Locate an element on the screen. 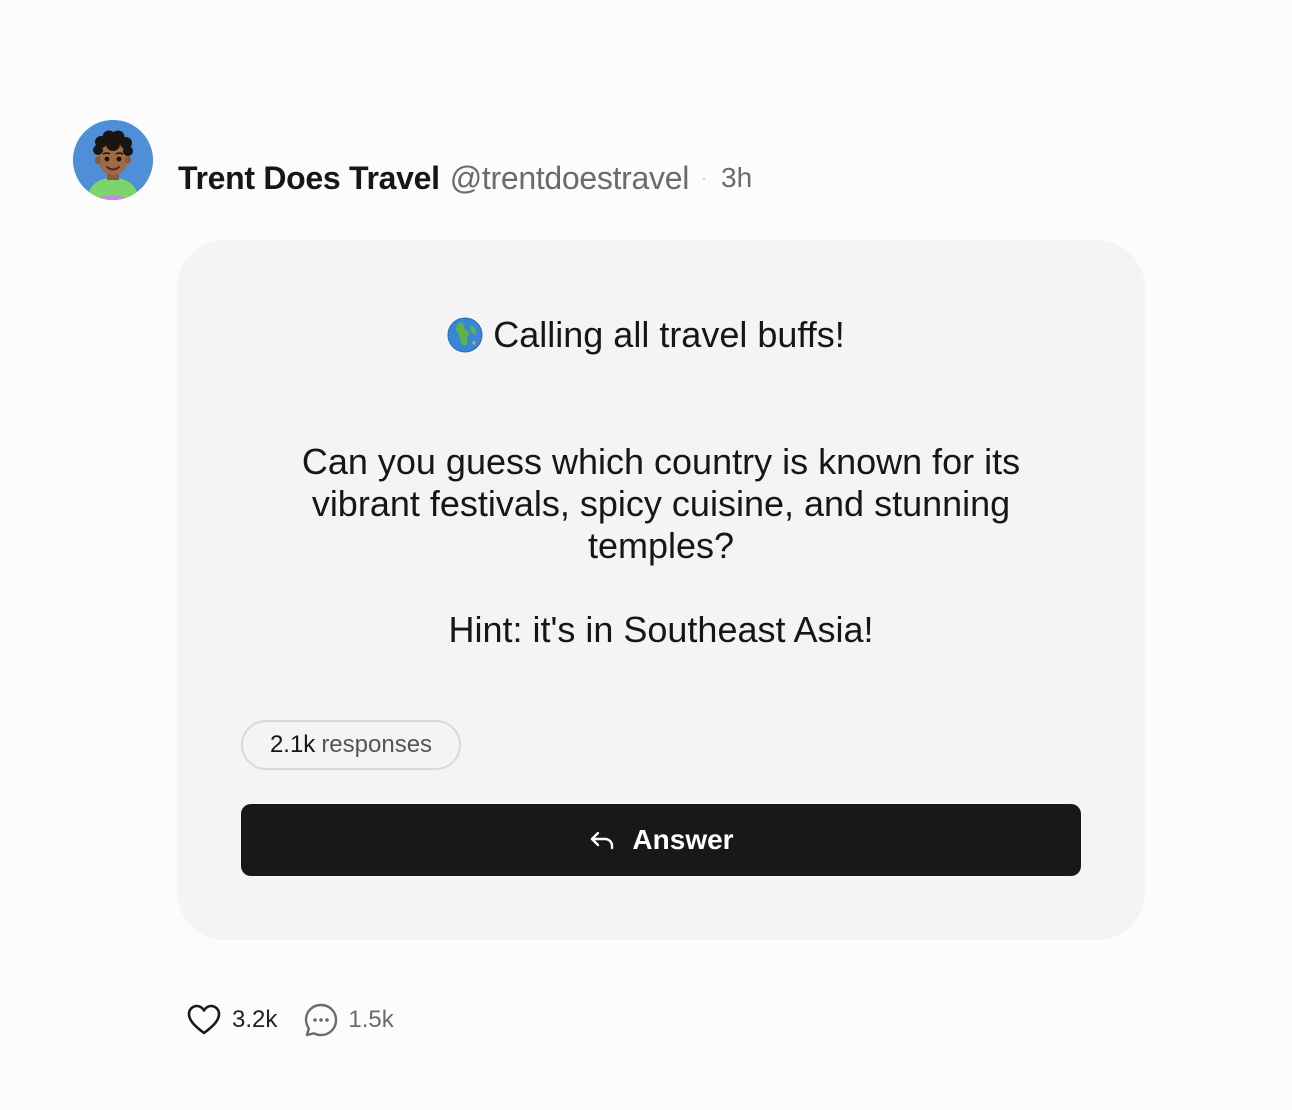 Image resolution: width=1292 pixels, height=1110 pixels. like-count: 3.2k is located at coordinates (255, 1019).